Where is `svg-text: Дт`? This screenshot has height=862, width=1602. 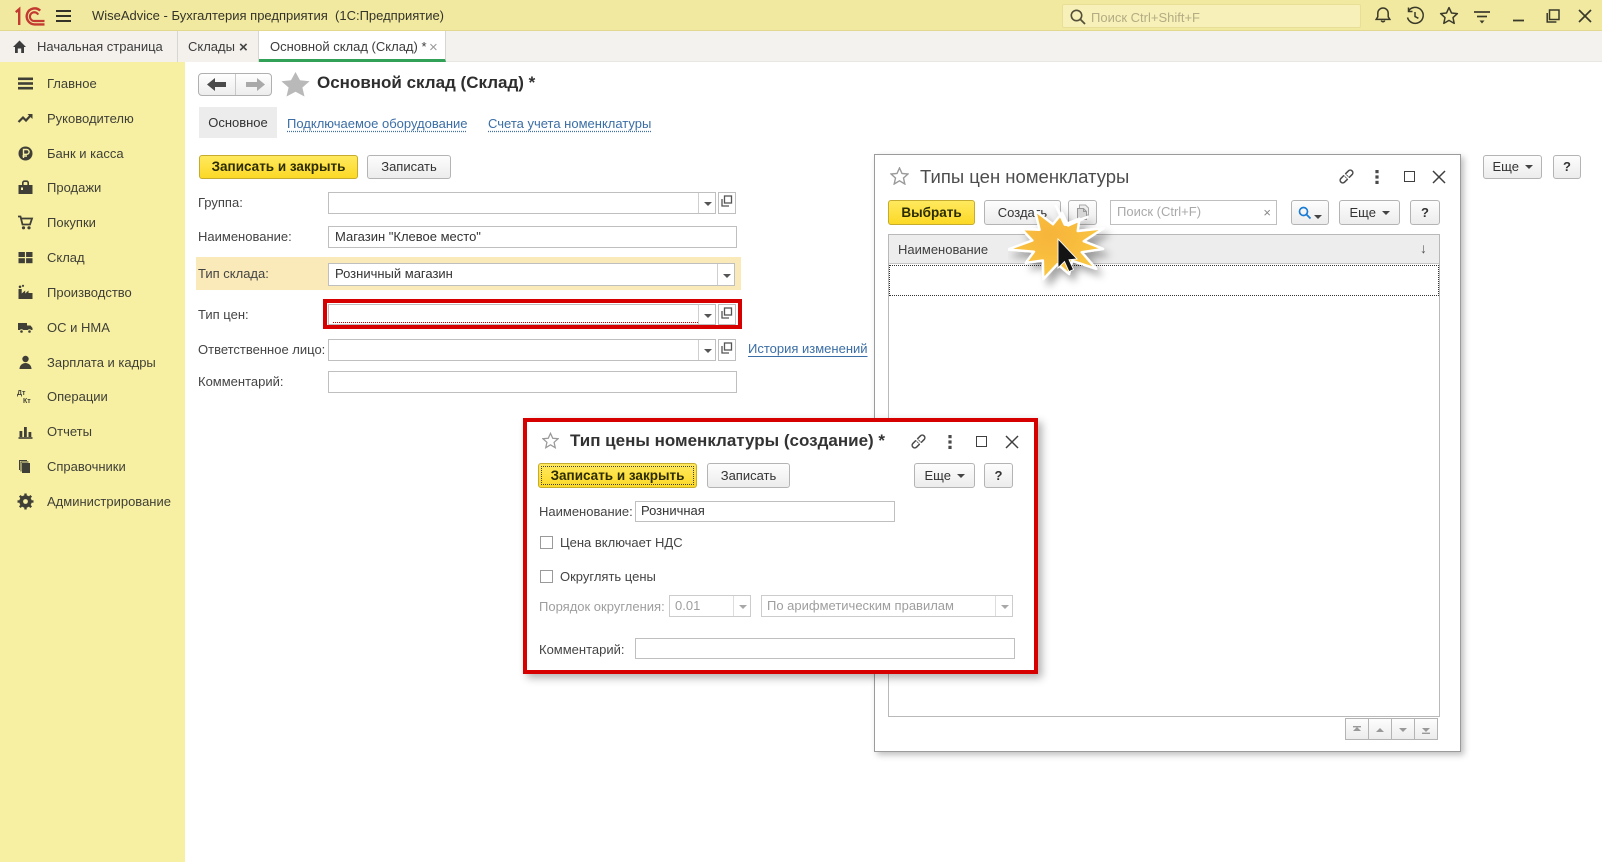 svg-text: Дт is located at coordinates (21, 393).